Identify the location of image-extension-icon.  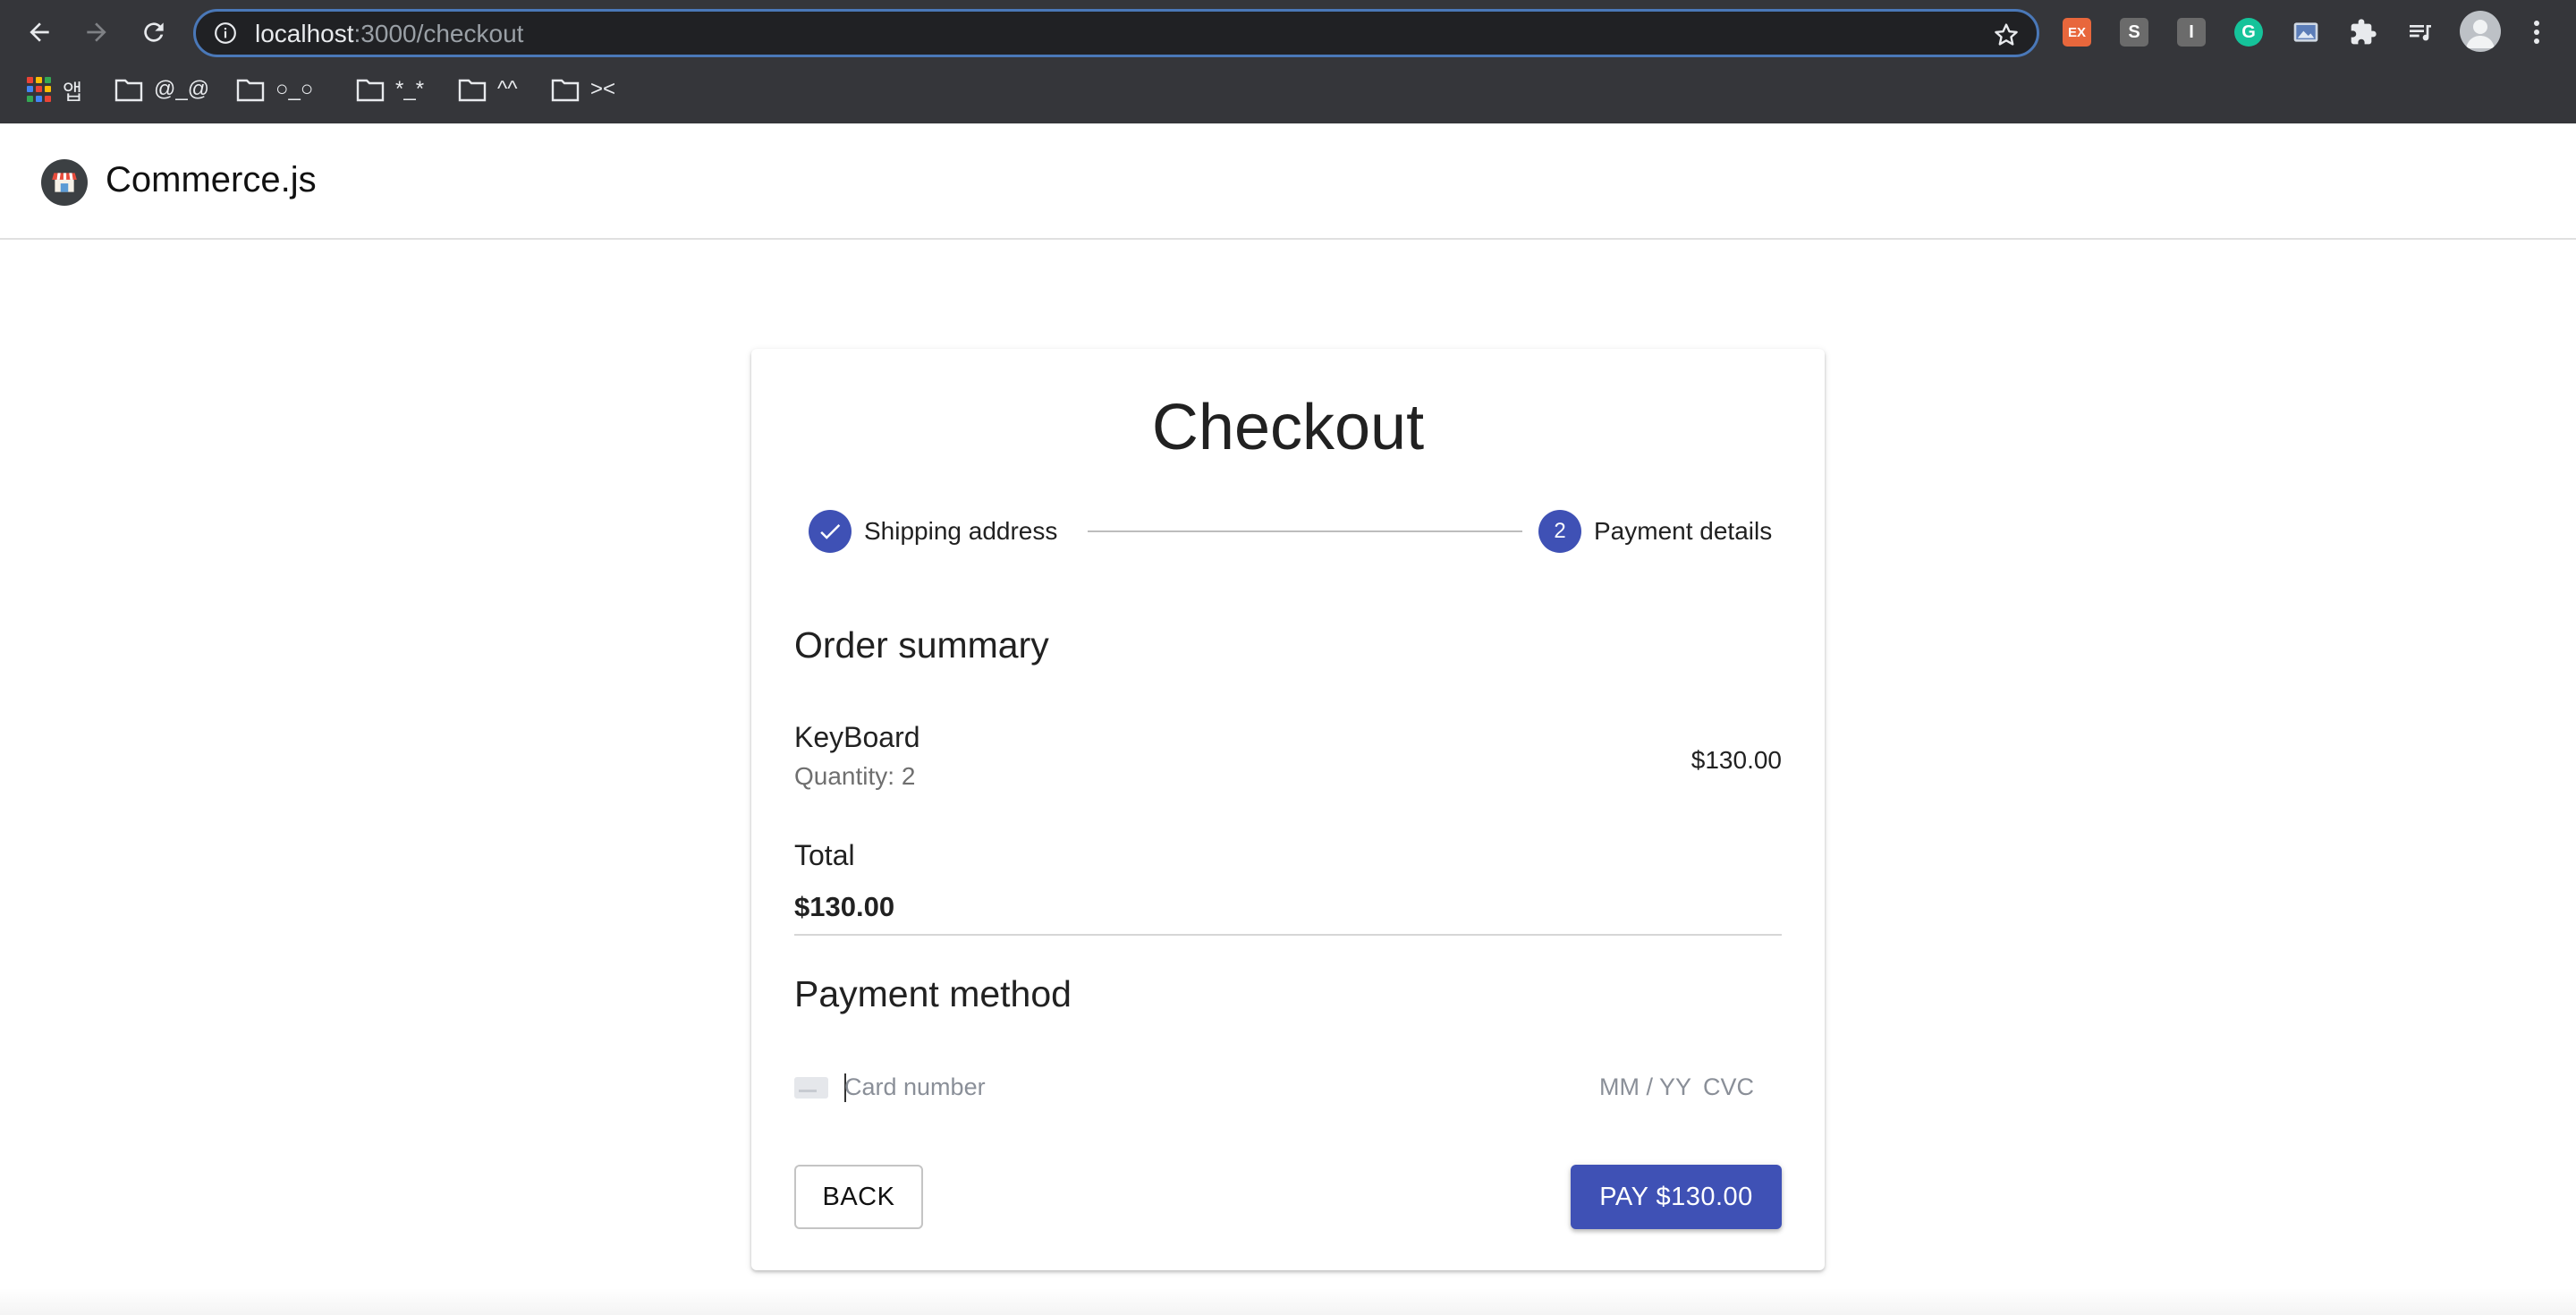
(2306, 32).